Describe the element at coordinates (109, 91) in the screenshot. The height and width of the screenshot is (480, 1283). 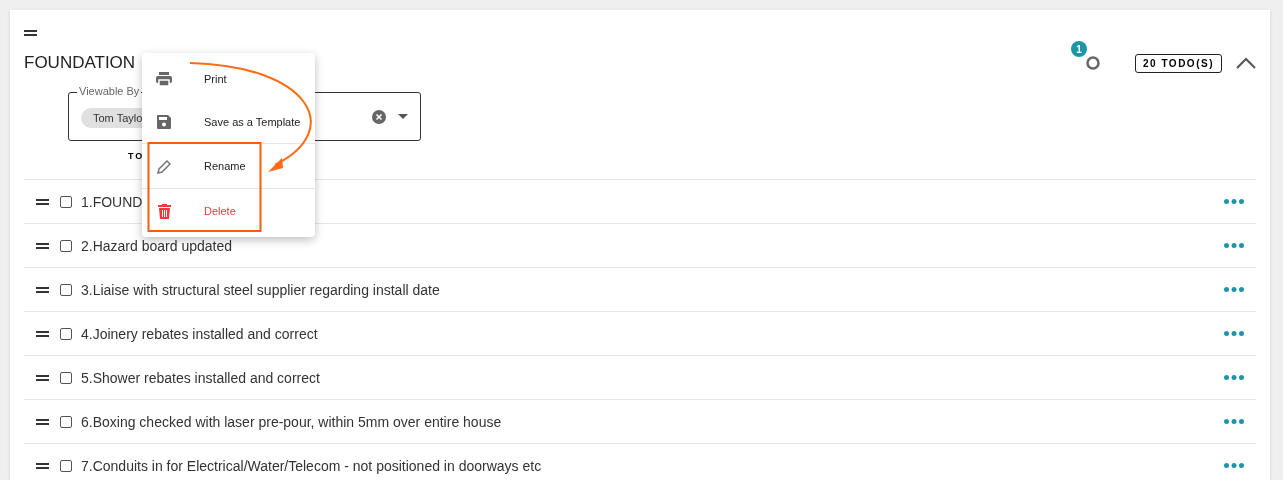
I see `field-label: Viewable By` at that location.